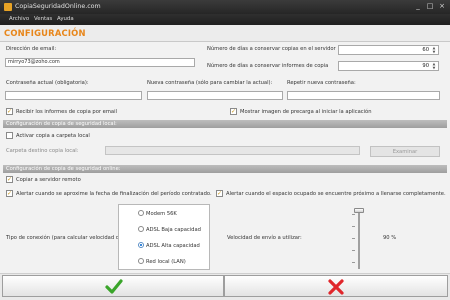 The image size is (450, 300). Describe the element at coordinates (388, 50) in the screenshot. I see `days-server-stepper: 60 ▲ ▼` at that location.